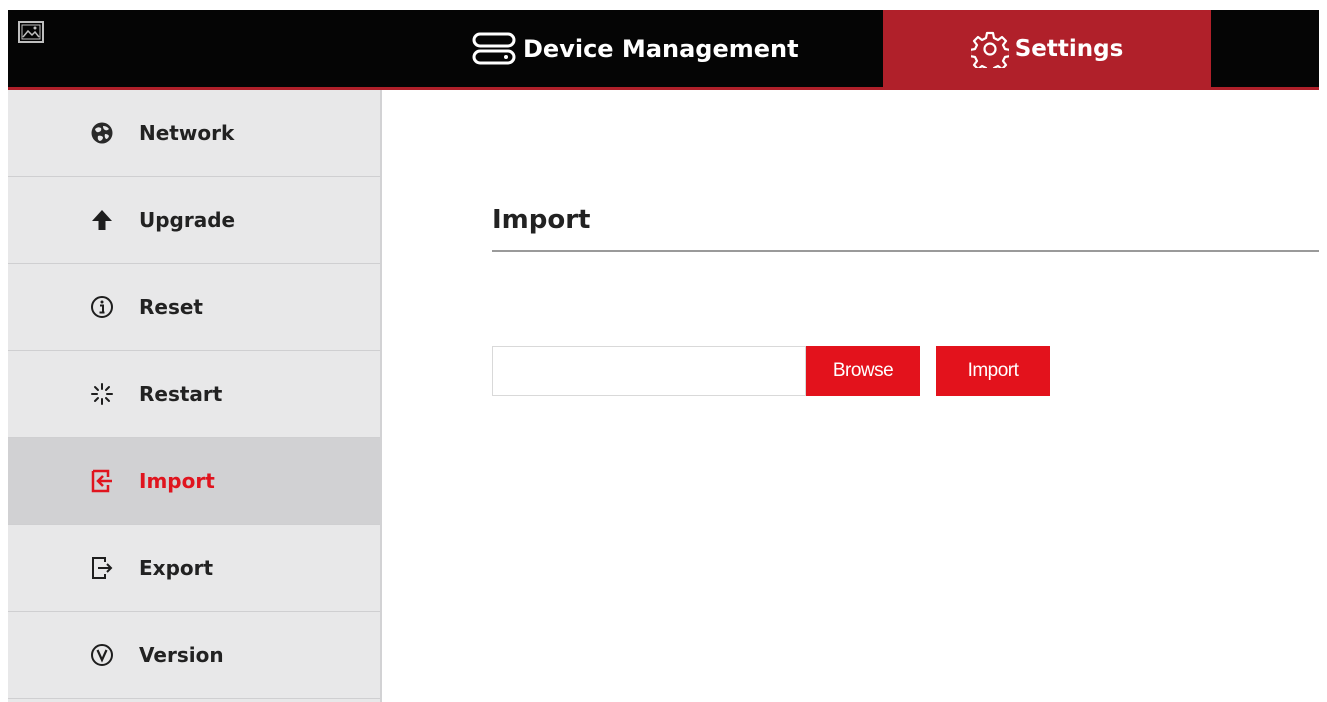  Describe the element at coordinates (171, 307) in the screenshot. I see `sidebar-item-label: Reset` at that location.